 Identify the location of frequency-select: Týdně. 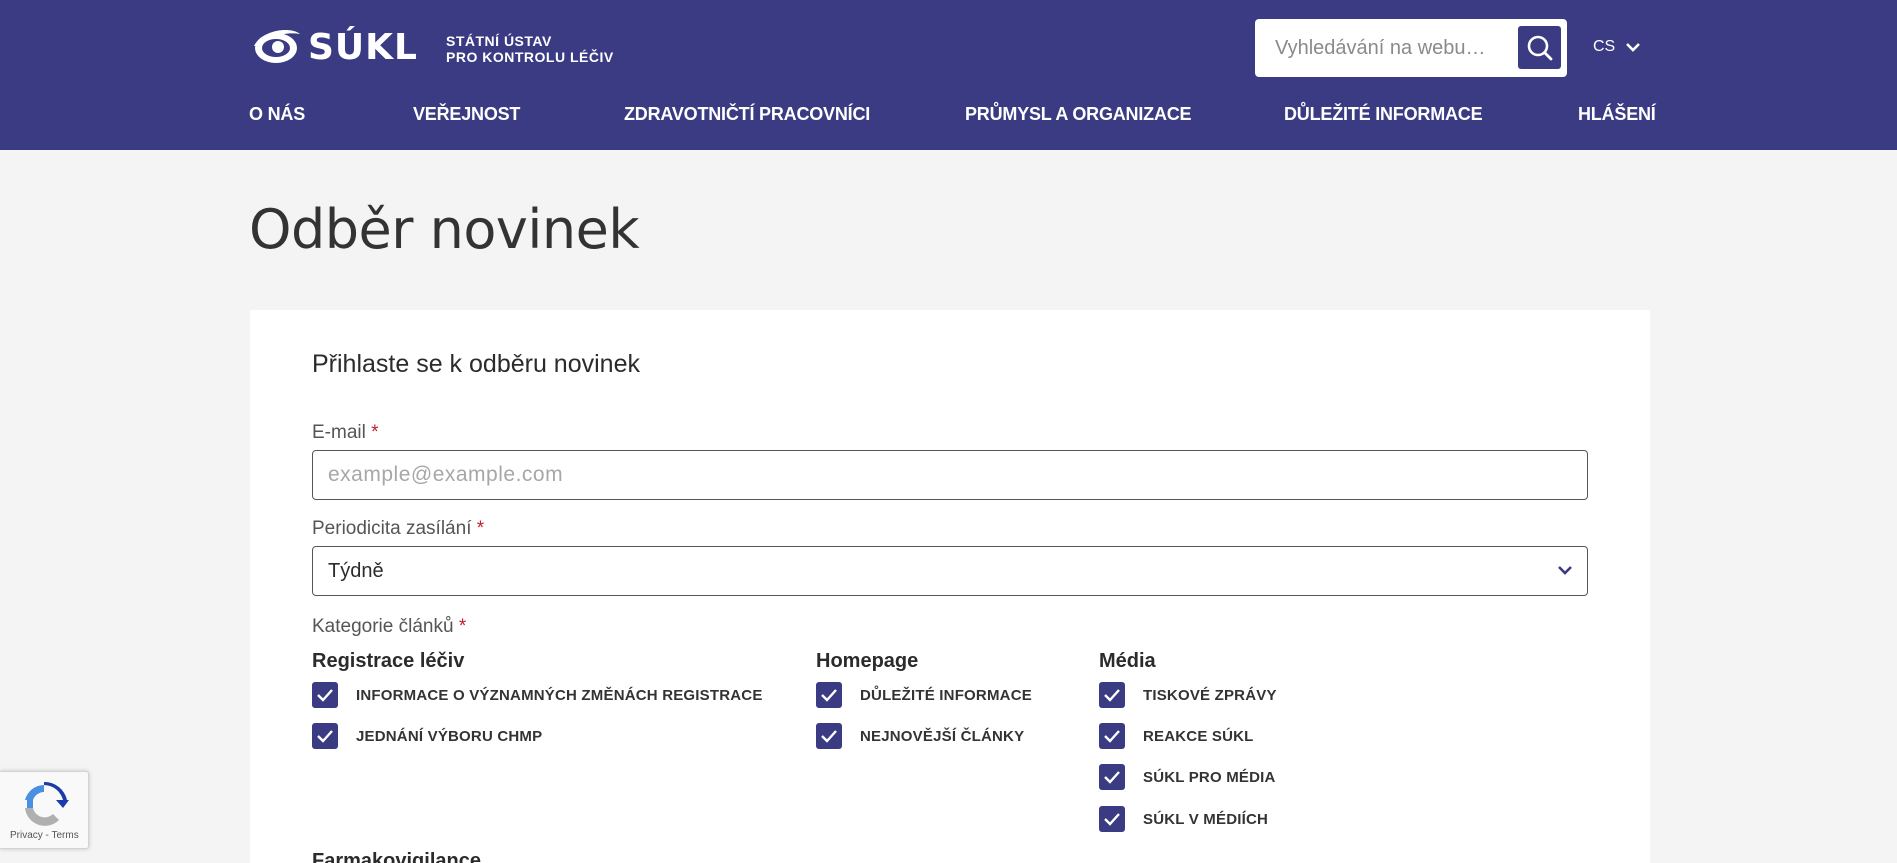
(950, 571).